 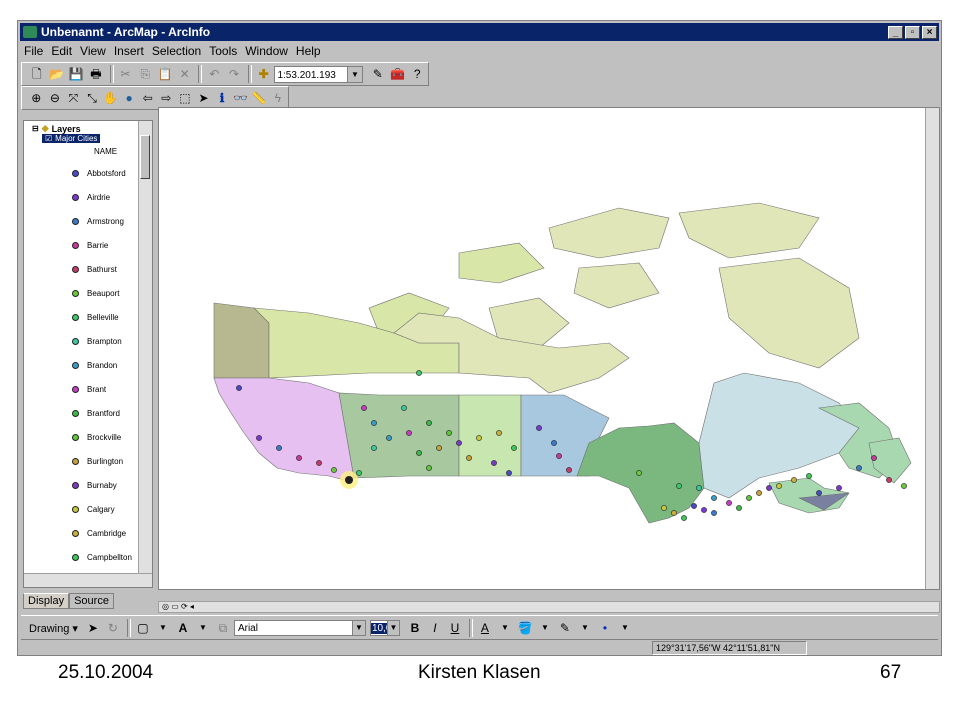 What do you see at coordinates (48, 138) in the screenshot?
I see `layer-visibility-checkbox: ☑` at bounding box center [48, 138].